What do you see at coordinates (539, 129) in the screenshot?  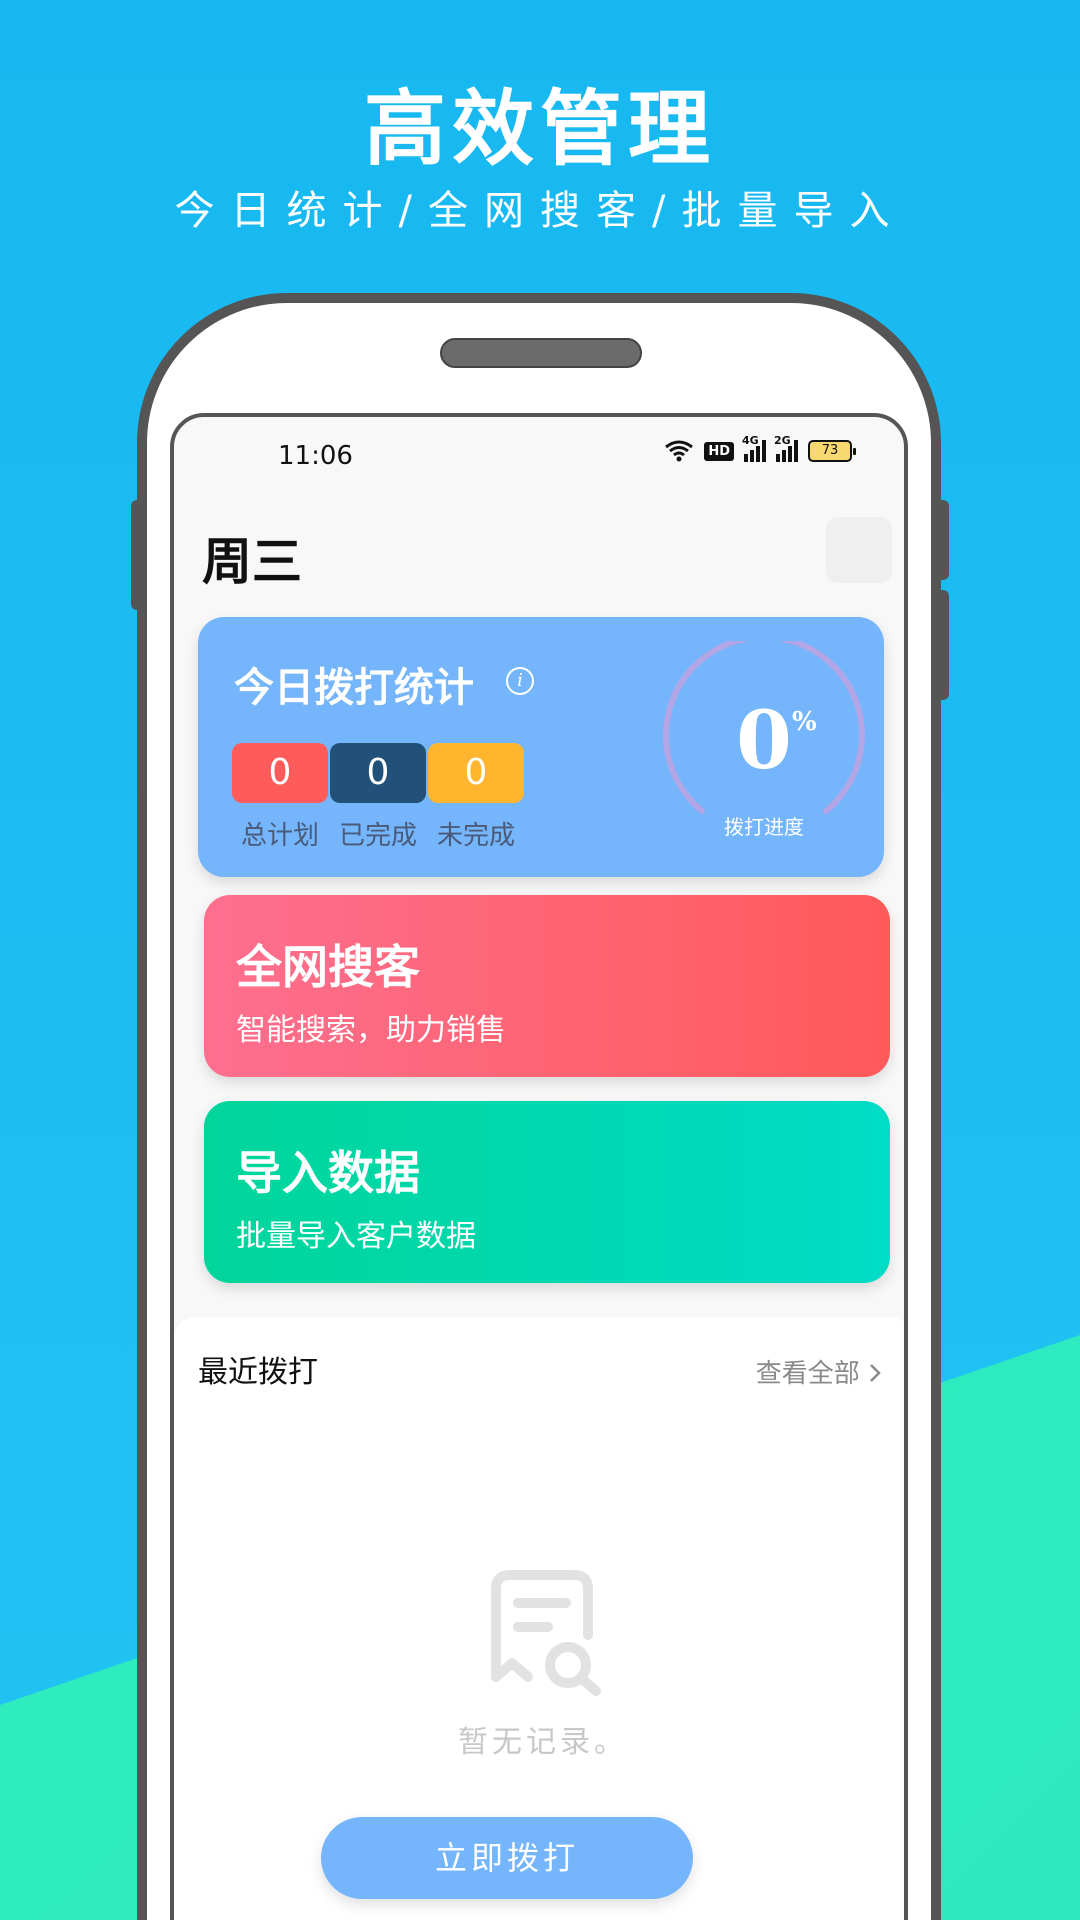 I see `promo-title: 高效管理` at bounding box center [539, 129].